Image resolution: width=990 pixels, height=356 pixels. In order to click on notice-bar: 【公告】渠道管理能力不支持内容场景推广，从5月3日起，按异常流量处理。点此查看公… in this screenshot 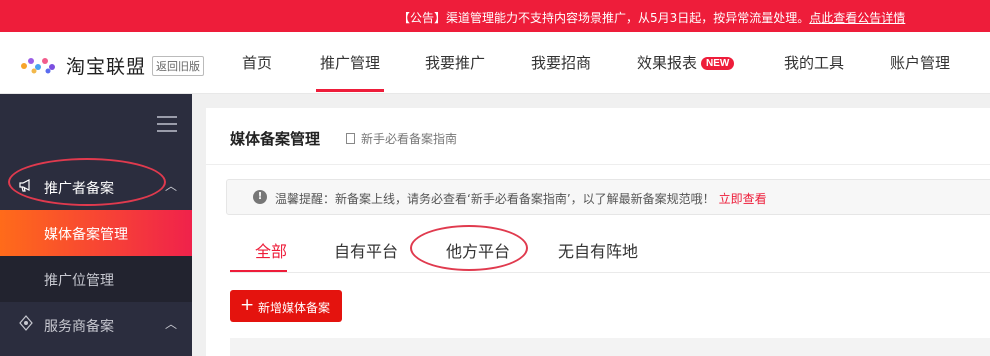, I will do `click(495, 16)`.